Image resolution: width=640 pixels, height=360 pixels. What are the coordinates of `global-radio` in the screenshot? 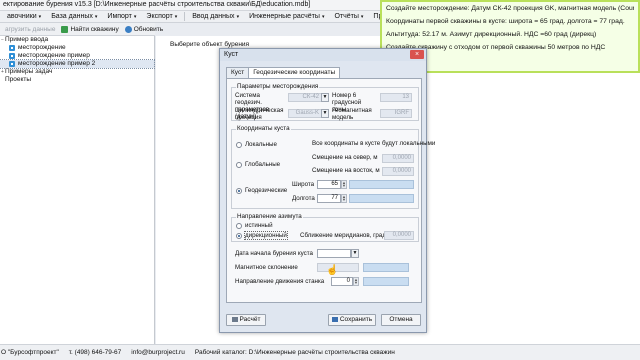 It's located at (239, 165).